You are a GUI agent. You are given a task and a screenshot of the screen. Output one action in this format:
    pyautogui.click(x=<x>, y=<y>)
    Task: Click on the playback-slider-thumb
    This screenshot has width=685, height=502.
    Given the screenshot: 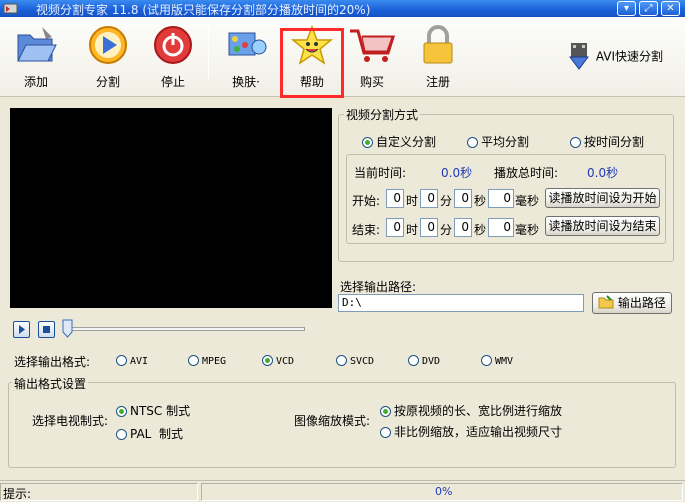 What is the action you would take?
    pyautogui.click(x=67, y=328)
    